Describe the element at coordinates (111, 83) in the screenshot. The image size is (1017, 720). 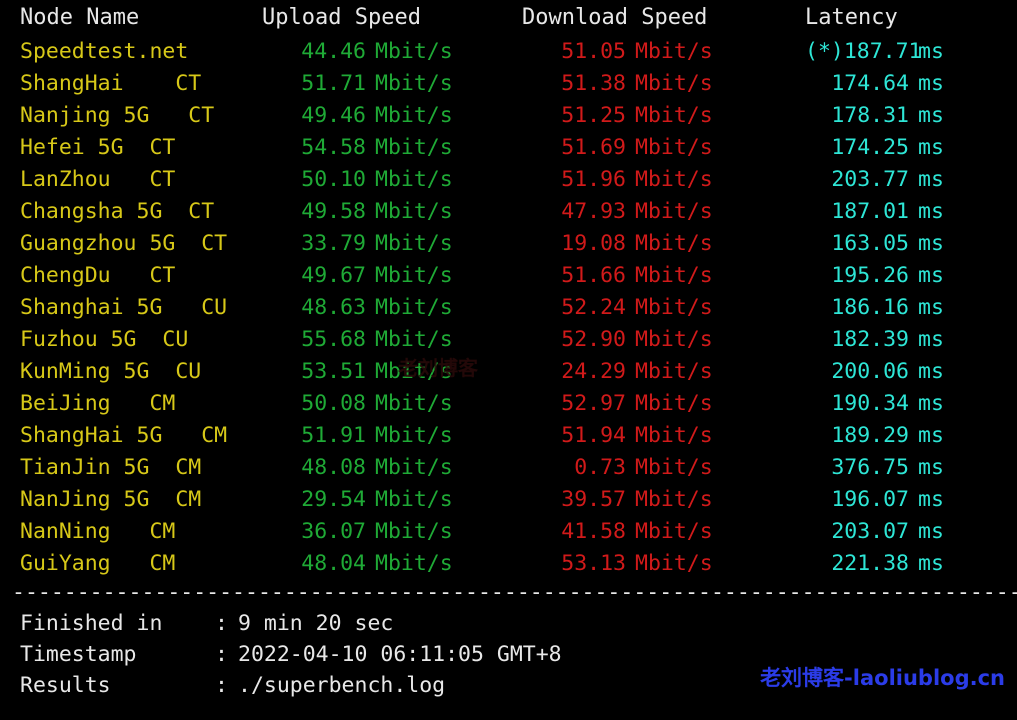
I see `cell-node-name: ShangHai CT` at that location.